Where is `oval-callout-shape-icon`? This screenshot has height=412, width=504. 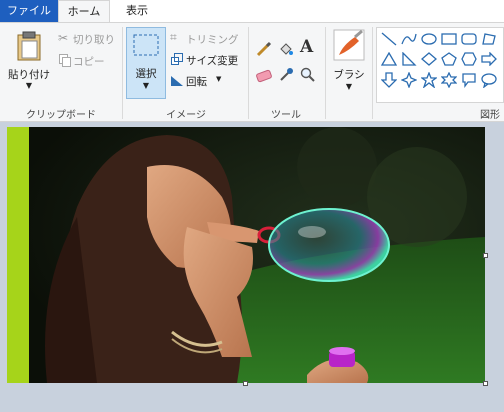 oval-callout-shape-icon is located at coordinates (489, 80).